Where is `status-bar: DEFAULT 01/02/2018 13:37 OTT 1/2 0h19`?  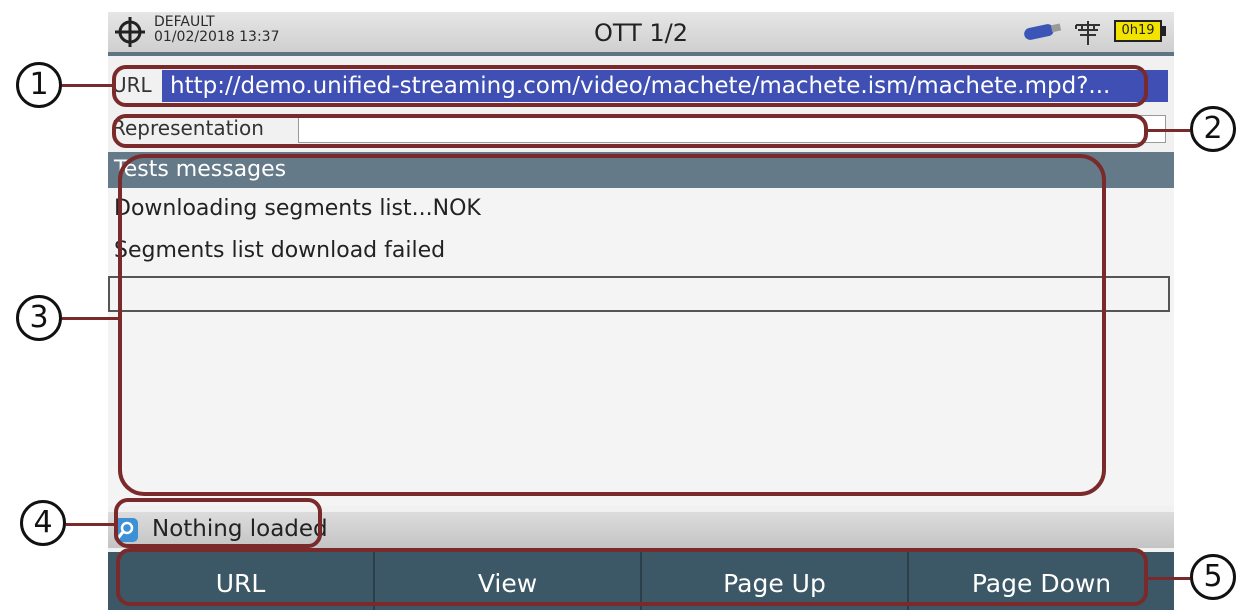
status-bar: DEFAULT 01/02/2018 13:37 OTT 1/2 0h19 is located at coordinates (641, 34).